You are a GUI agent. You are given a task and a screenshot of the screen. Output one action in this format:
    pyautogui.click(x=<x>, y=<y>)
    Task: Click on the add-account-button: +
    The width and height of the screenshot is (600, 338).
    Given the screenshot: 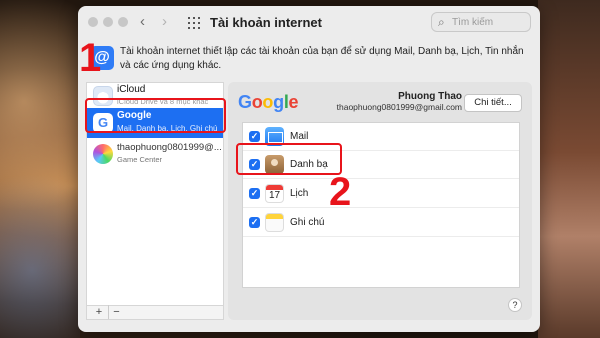 What is the action you would take?
    pyautogui.click(x=99, y=312)
    